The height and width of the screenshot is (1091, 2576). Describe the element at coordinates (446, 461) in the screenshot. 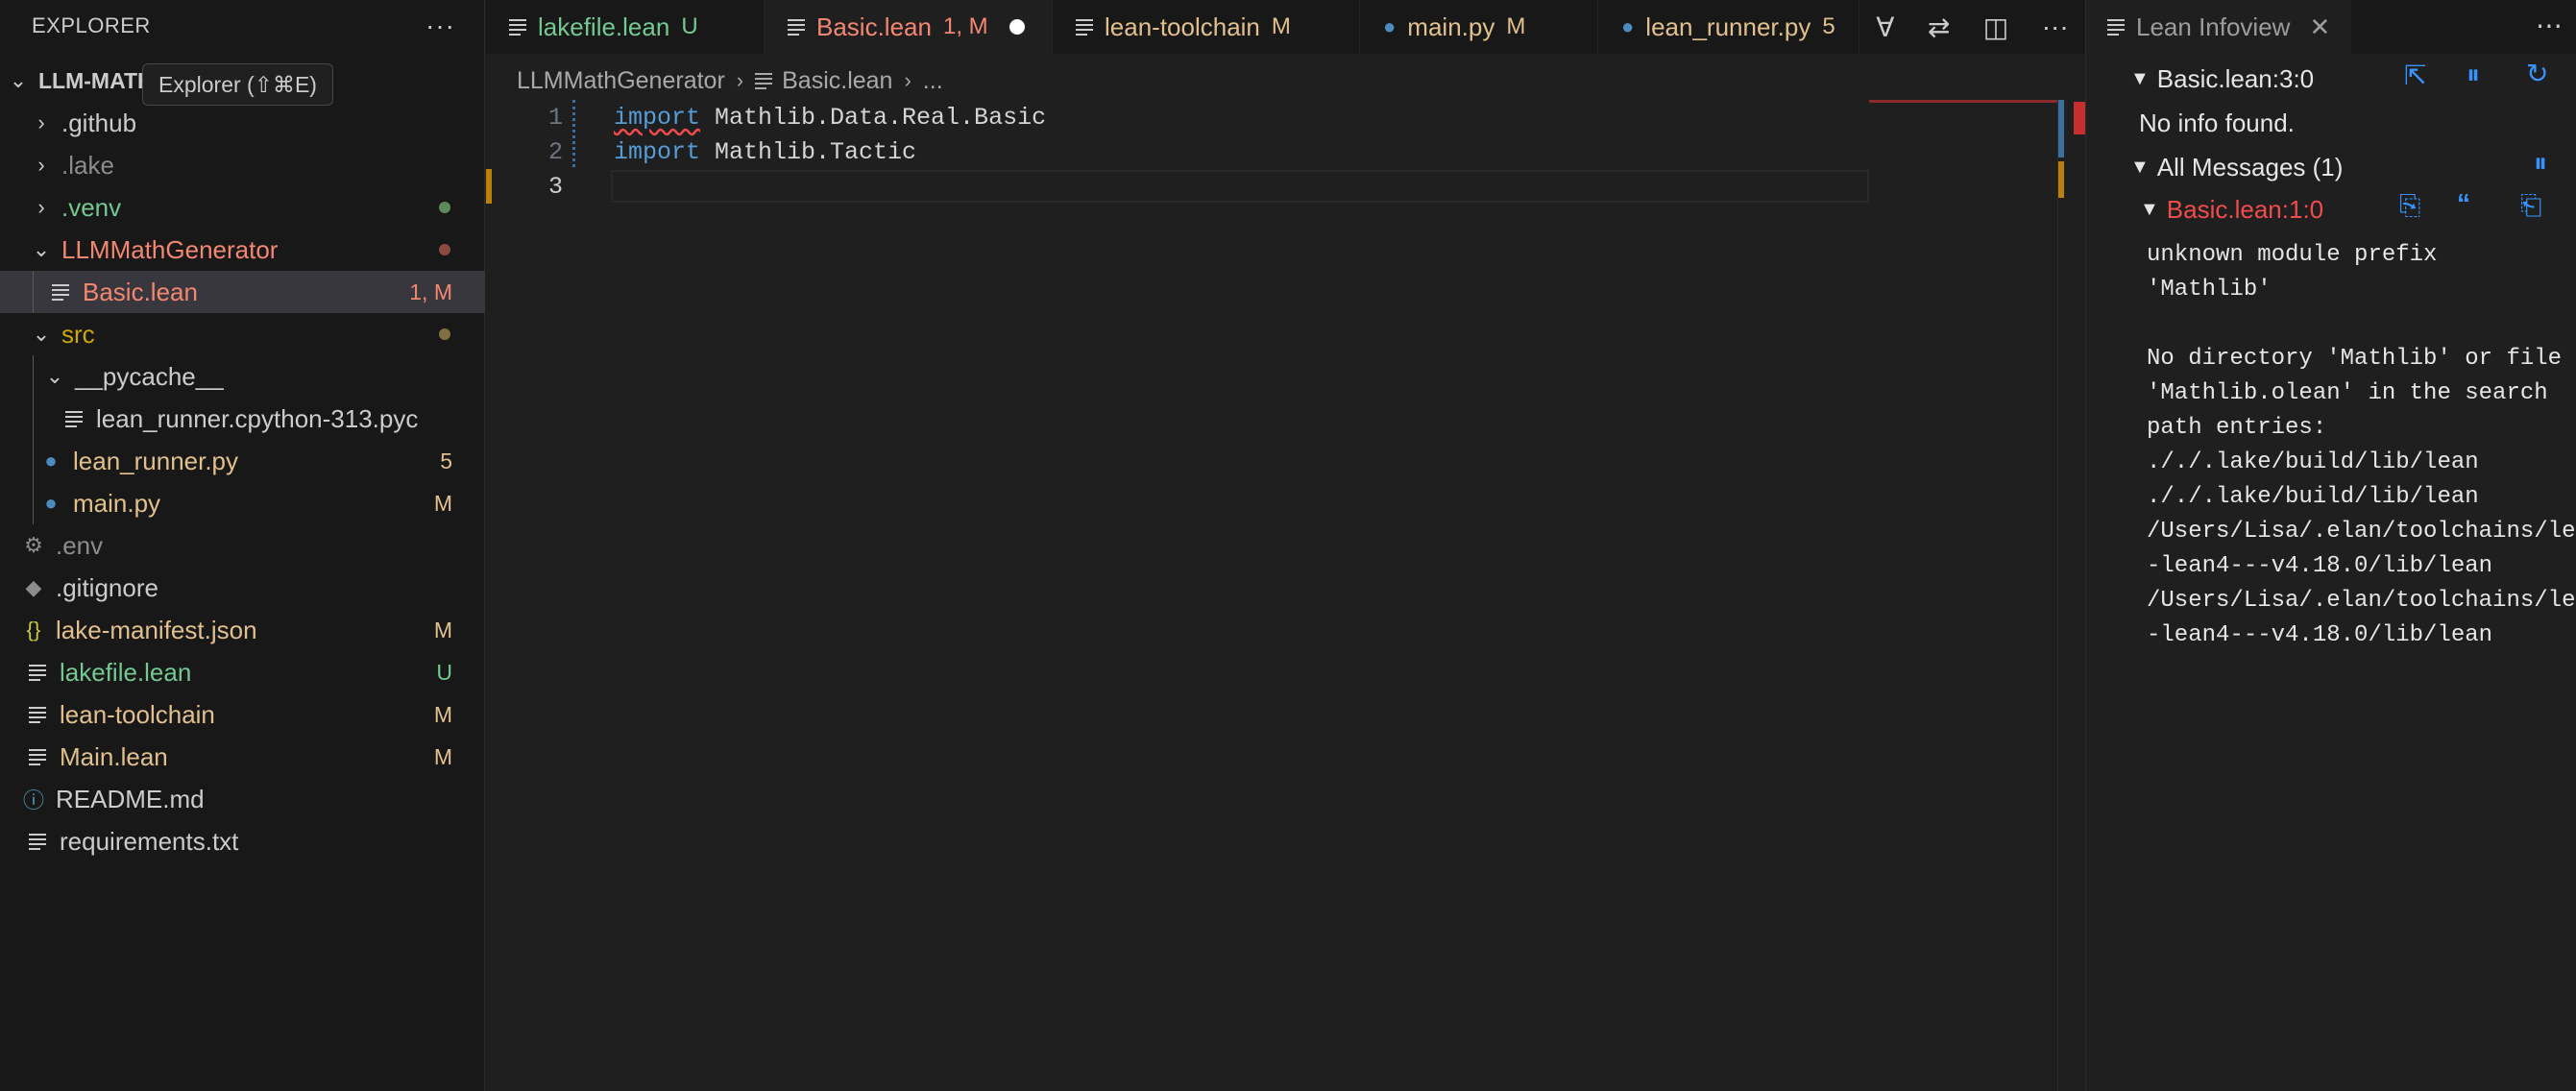

I see `tree-item-badge: 5` at that location.